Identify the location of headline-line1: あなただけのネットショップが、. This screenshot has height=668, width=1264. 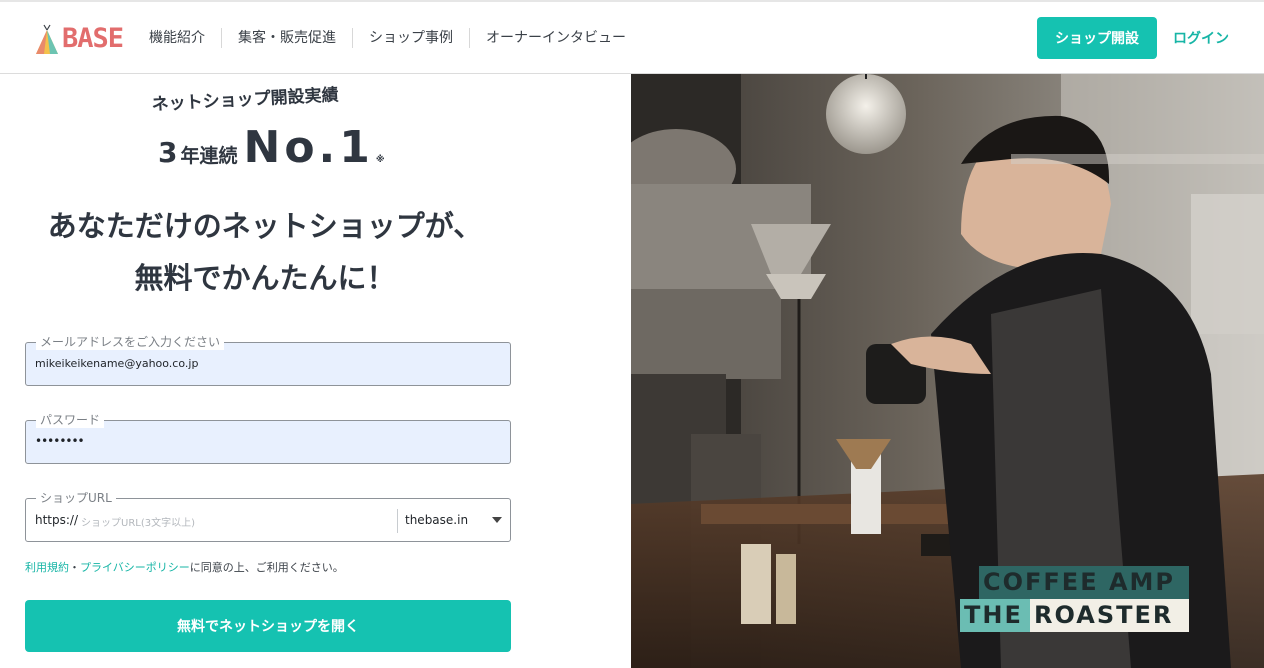
(265, 226).